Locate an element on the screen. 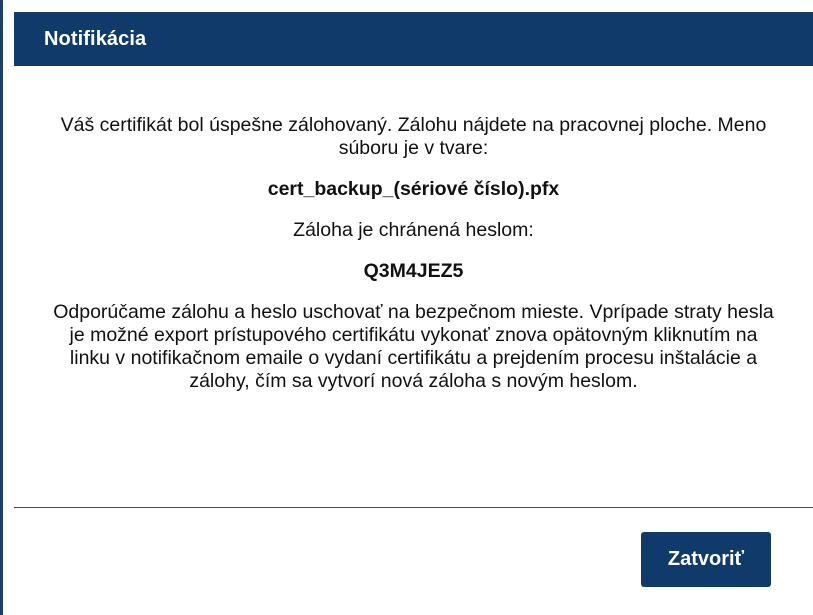 Image resolution: width=813 pixels, height=615 pixels. dialog-title: Notifikácia is located at coordinates (95, 38).